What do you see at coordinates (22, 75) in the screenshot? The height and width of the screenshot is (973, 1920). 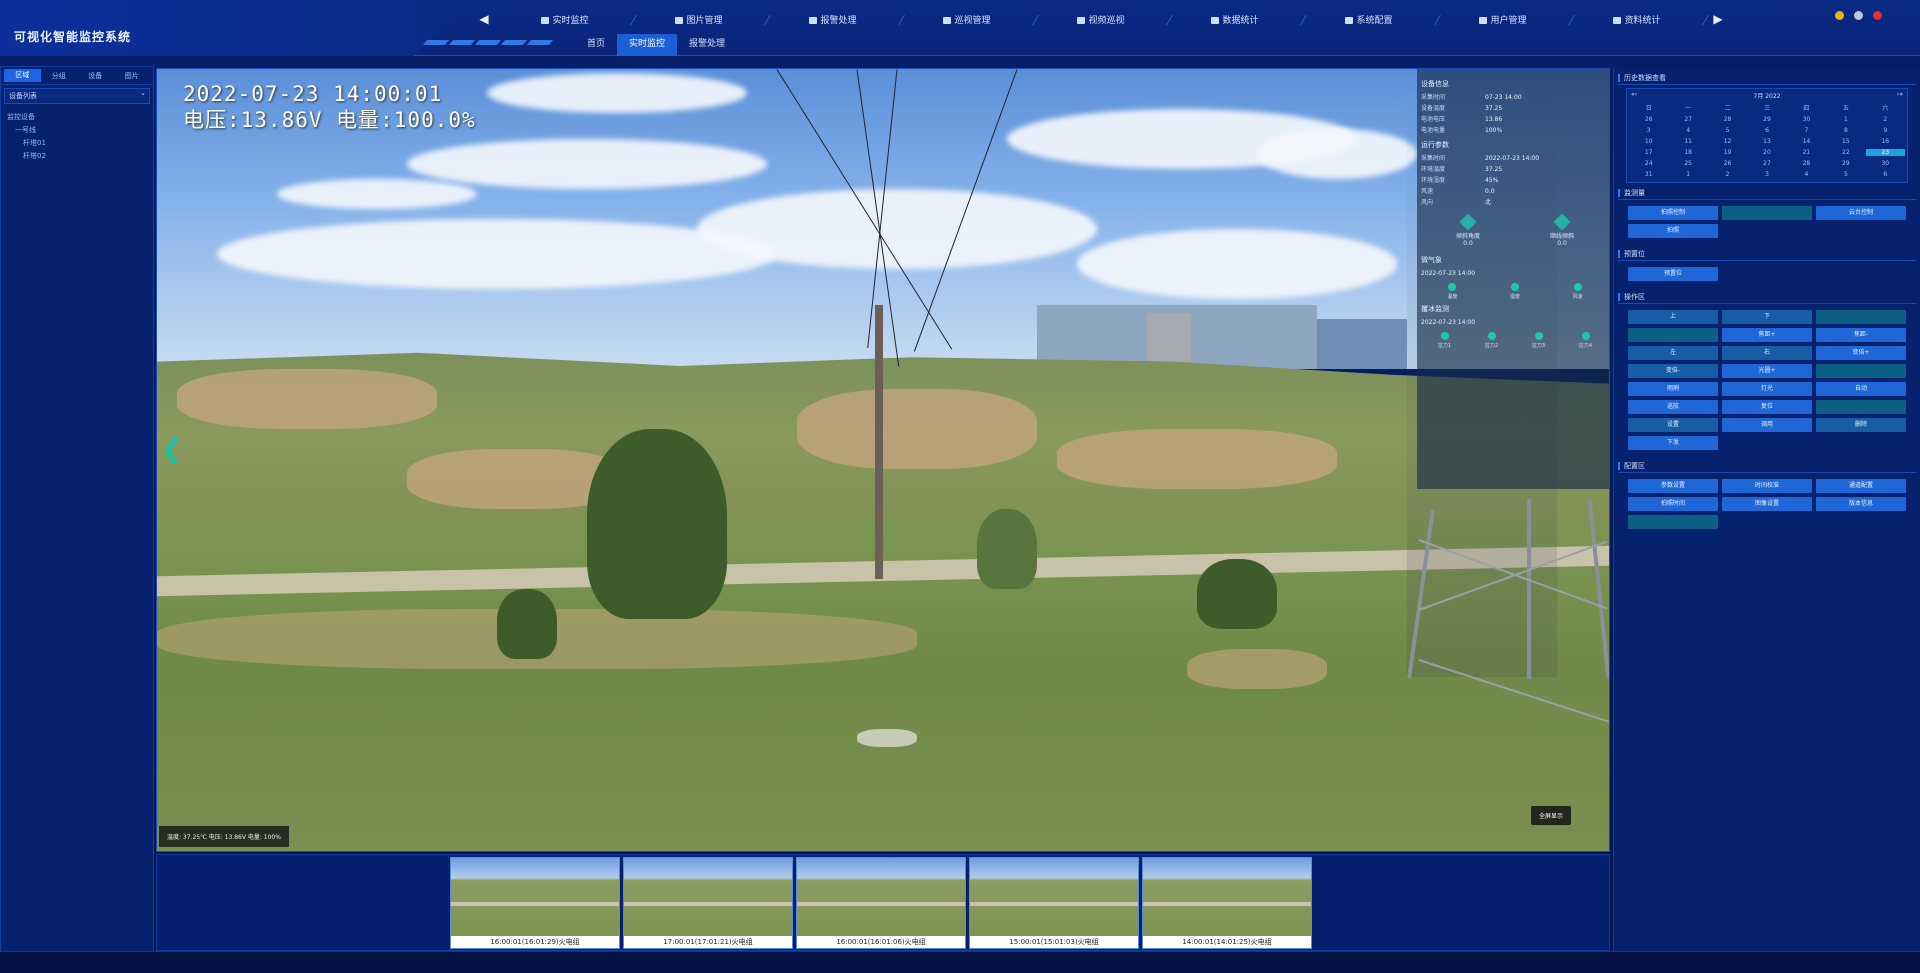 I see `sidebar-tab-area: 区域` at bounding box center [22, 75].